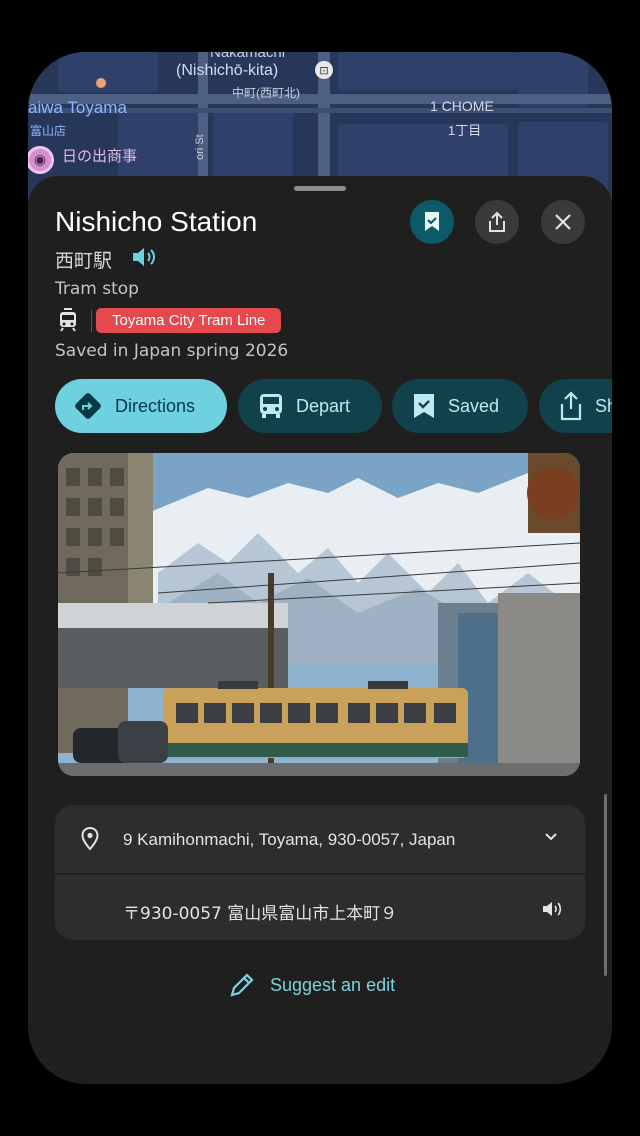 The height and width of the screenshot is (1136, 640). What do you see at coordinates (462, 106) in the screenshot?
I see `map-chome-en: 1 CHOME` at bounding box center [462, 106].